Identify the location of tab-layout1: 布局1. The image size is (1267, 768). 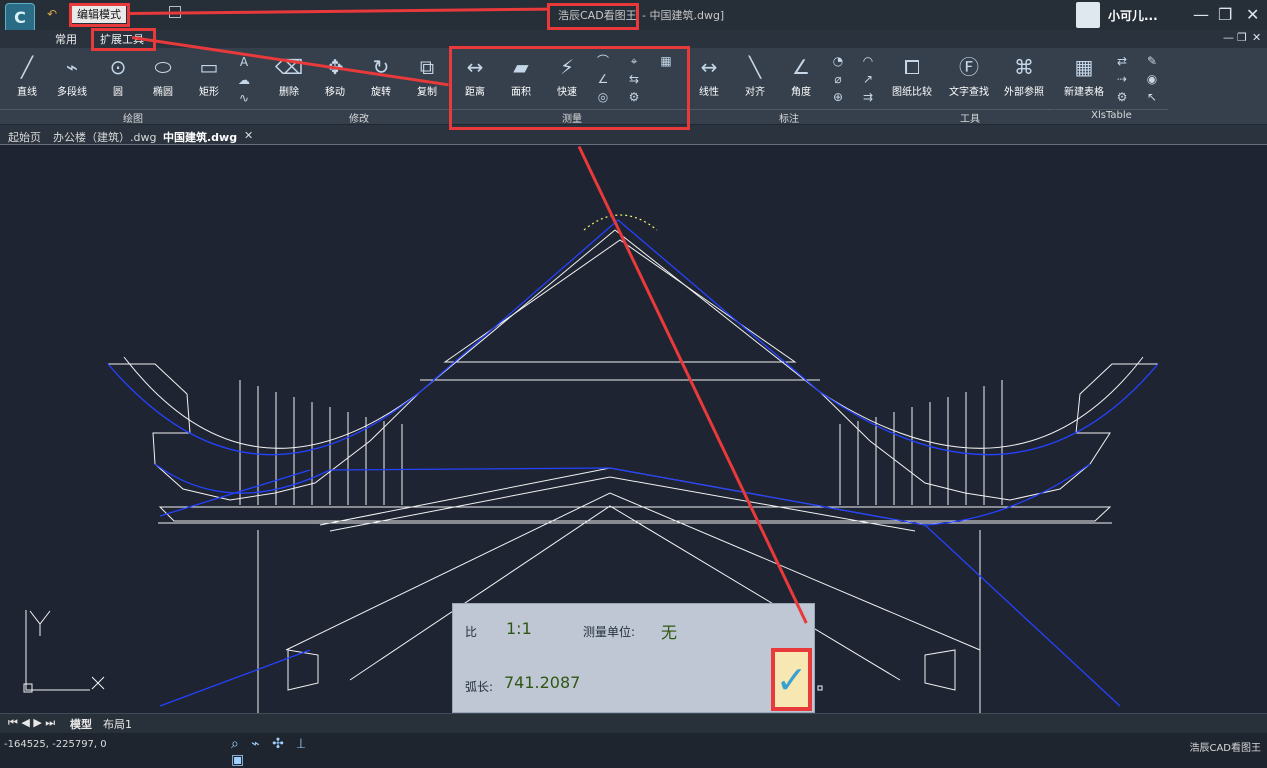
(117, 724).